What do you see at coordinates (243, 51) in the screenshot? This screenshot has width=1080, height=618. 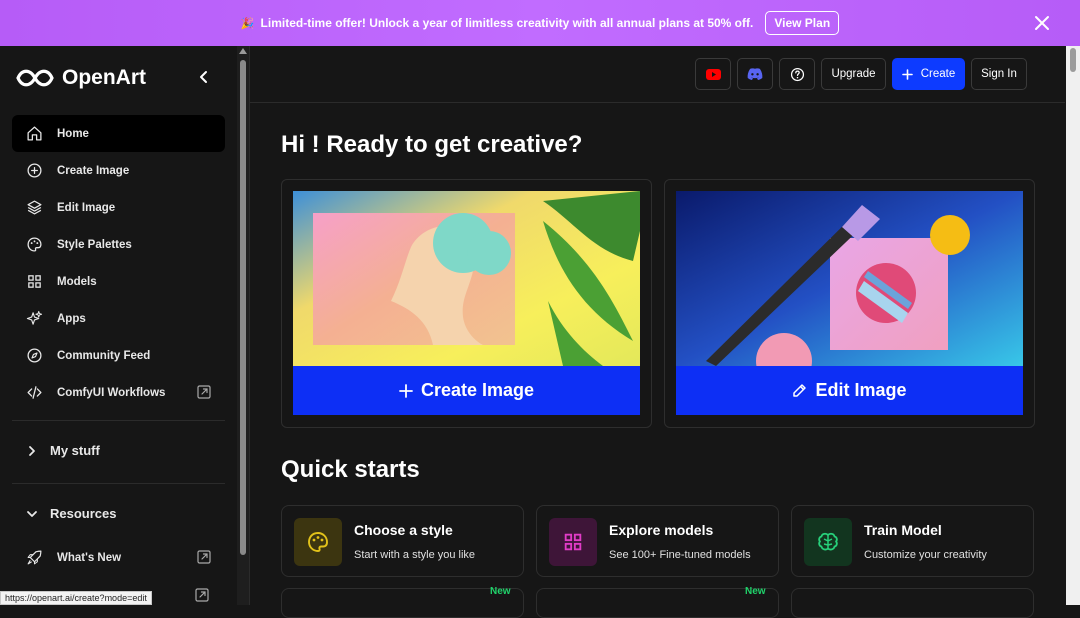 I see `scroll-up-arrow-icon` at bounding box center [243, 51].